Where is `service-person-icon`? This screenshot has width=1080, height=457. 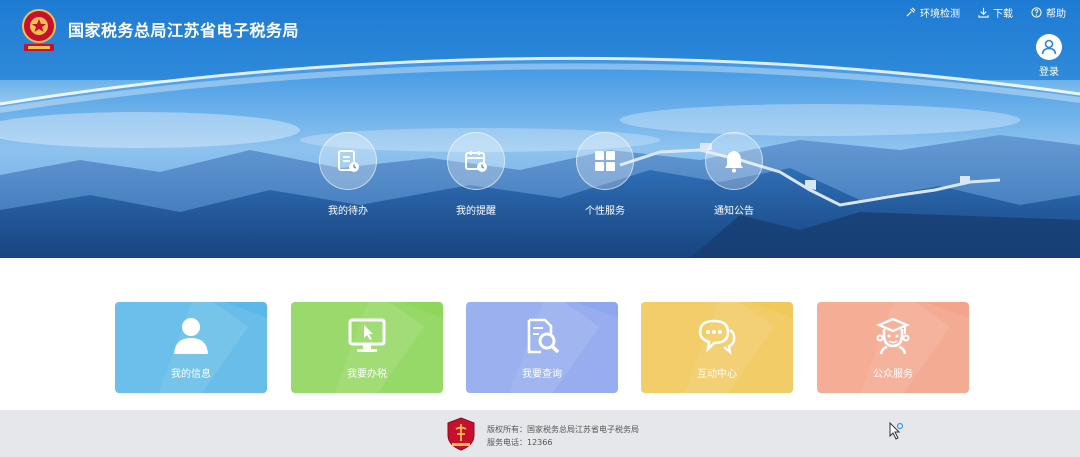 service-person-icon is located at coordinates (893, 336).